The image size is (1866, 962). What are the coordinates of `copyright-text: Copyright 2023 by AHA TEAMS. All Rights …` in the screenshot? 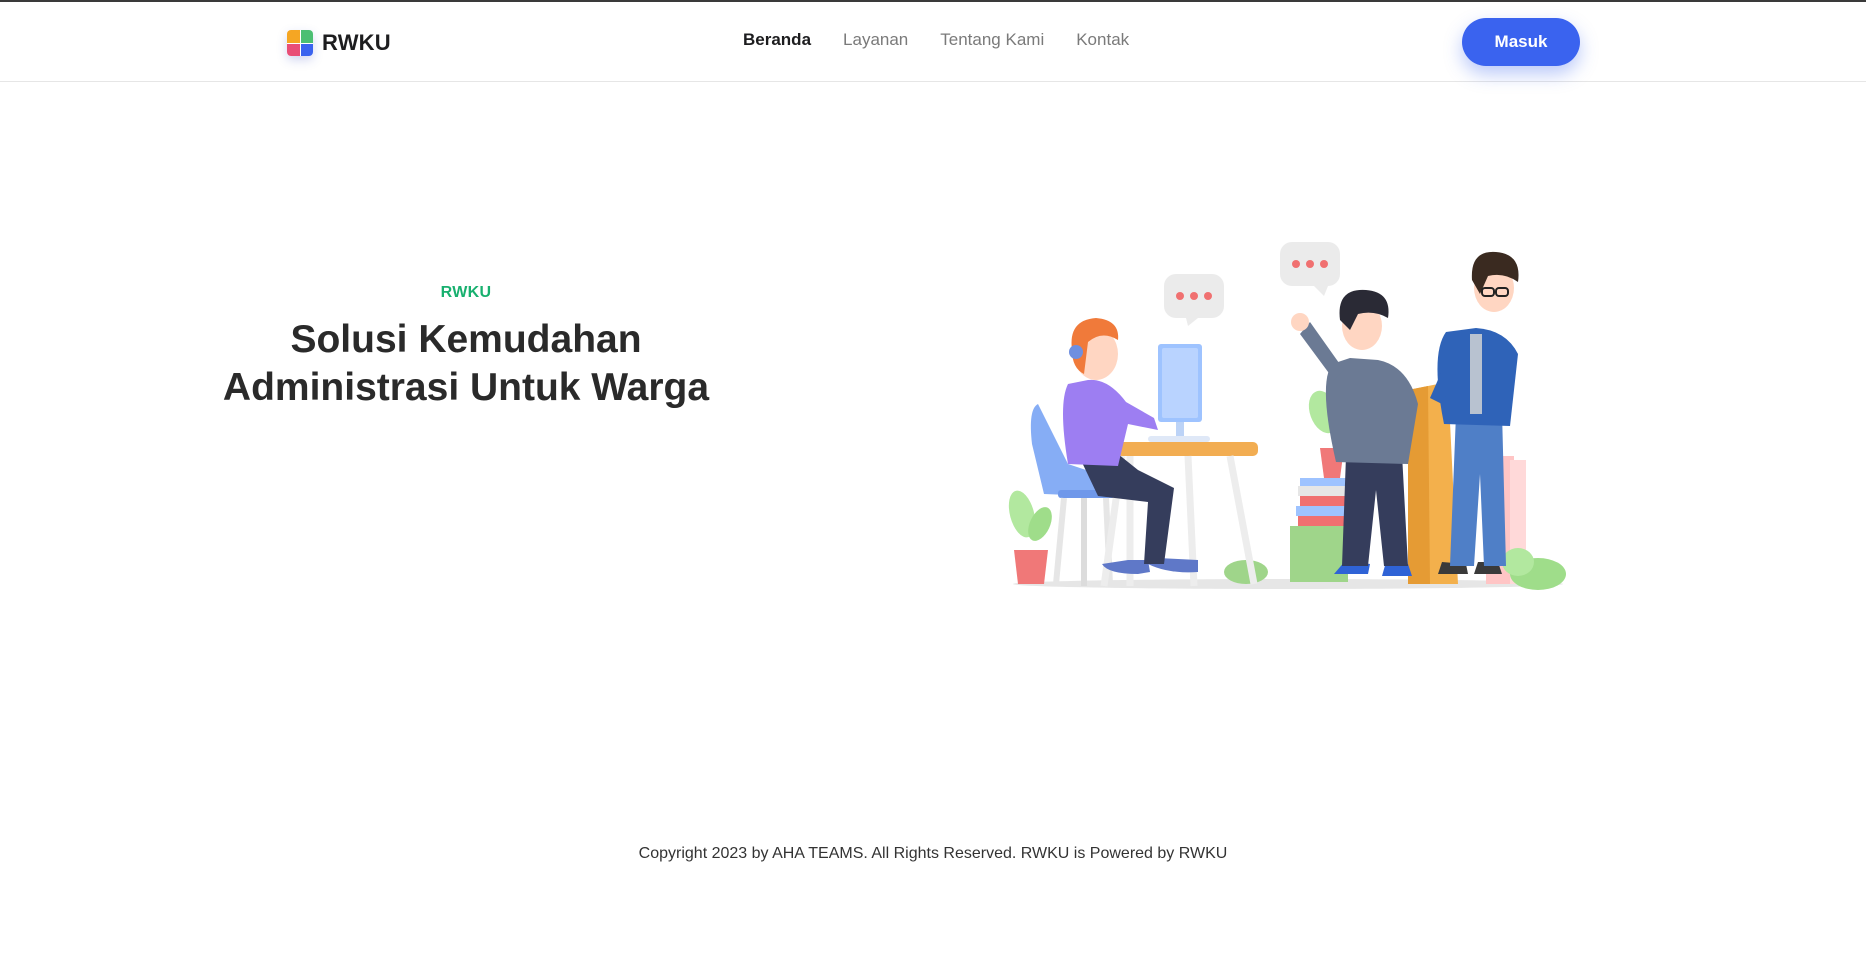 It's located at (933, 853).